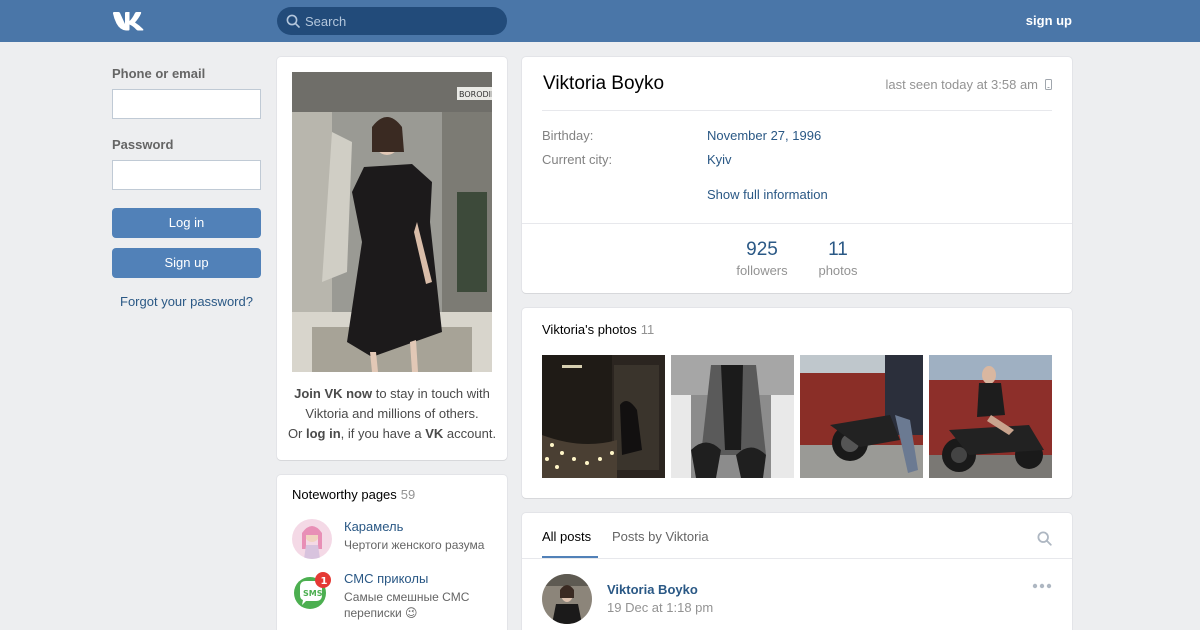  Describe the element at coordinates (392, 21) in the screenshot. I see `search-bar: Search` at that location.